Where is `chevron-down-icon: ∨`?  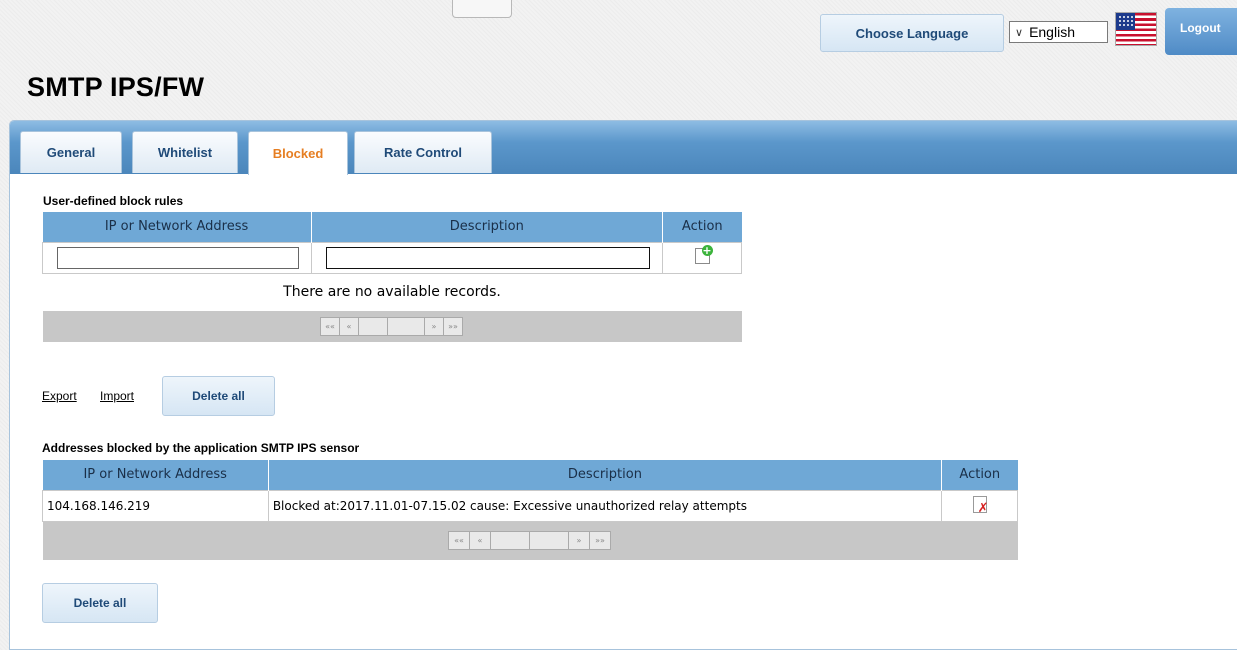
chevron-down-icon: ∨ is located at coordinates (1019, 32).